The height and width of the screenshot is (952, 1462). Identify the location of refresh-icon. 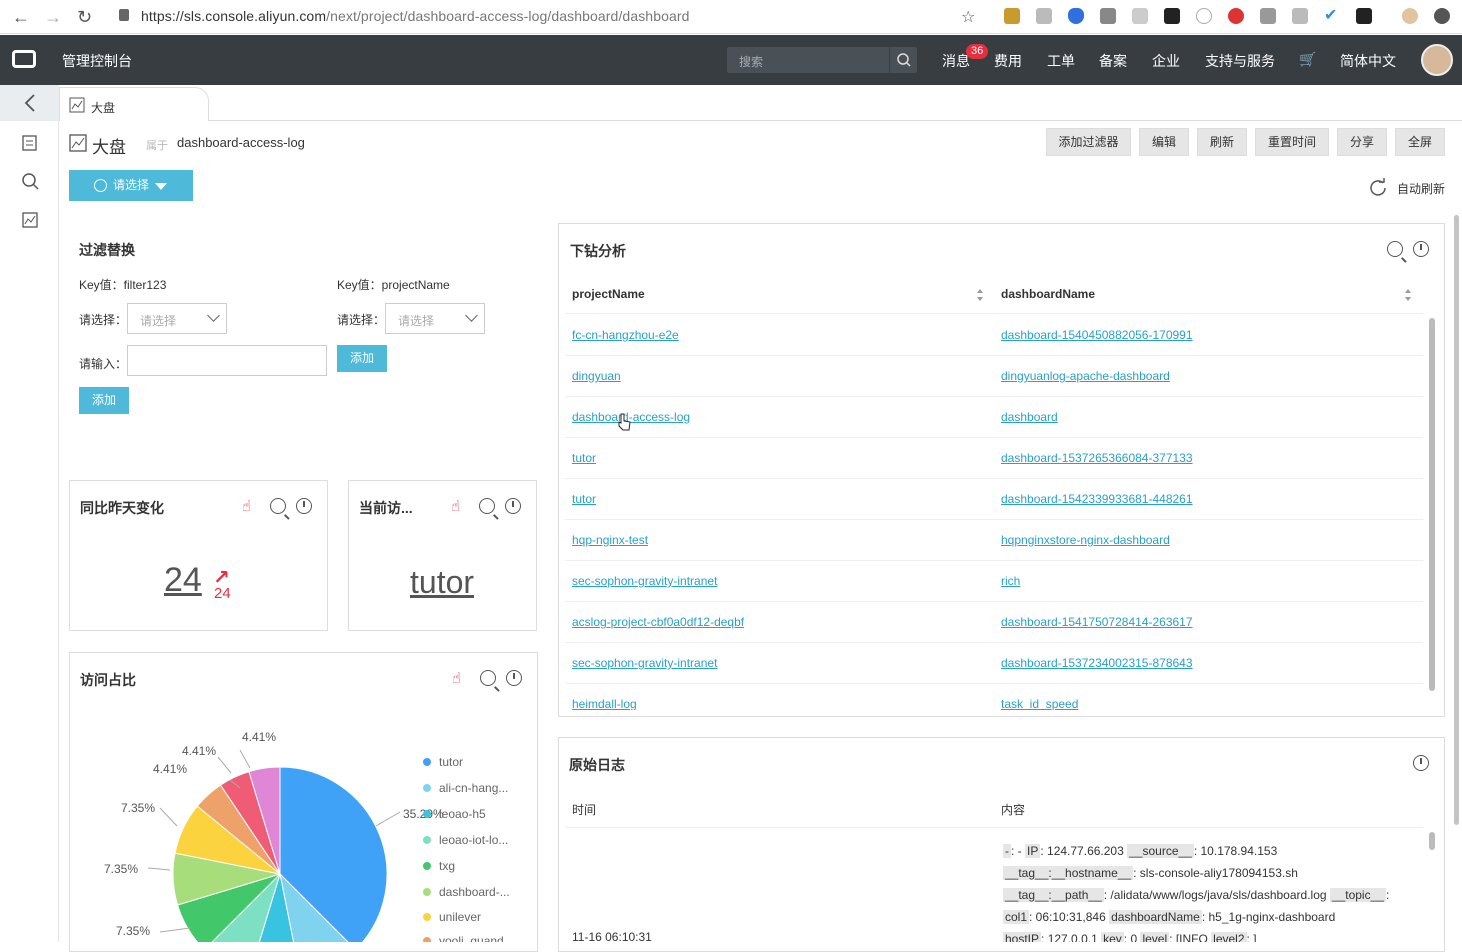
(1378, 187).